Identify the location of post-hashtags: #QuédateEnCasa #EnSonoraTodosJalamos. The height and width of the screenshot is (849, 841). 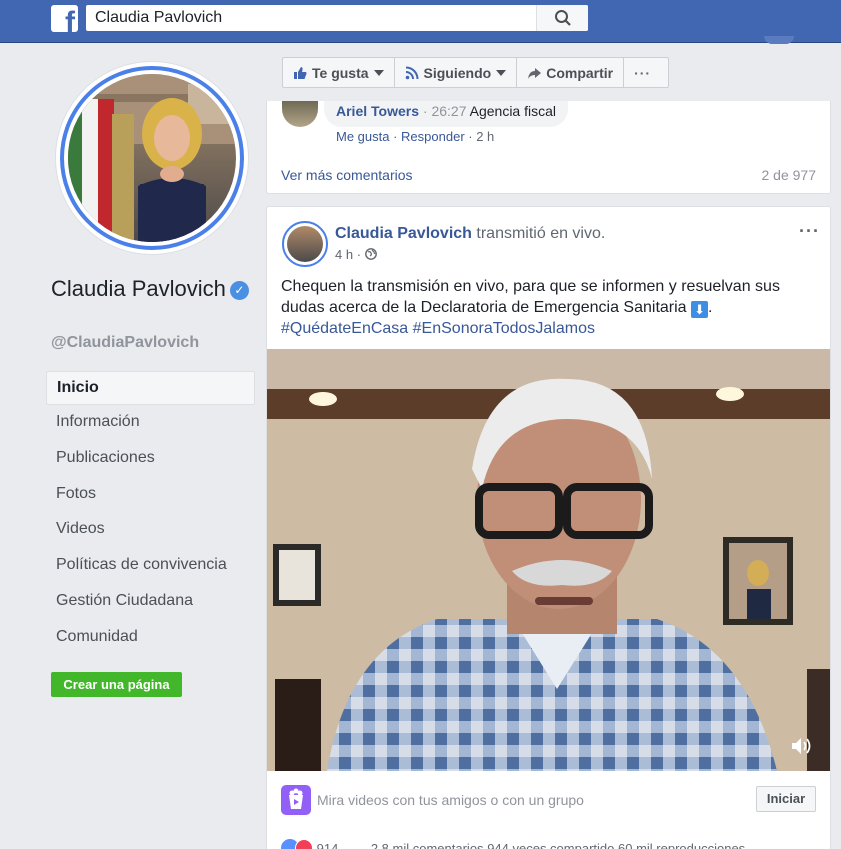
(438, 328).